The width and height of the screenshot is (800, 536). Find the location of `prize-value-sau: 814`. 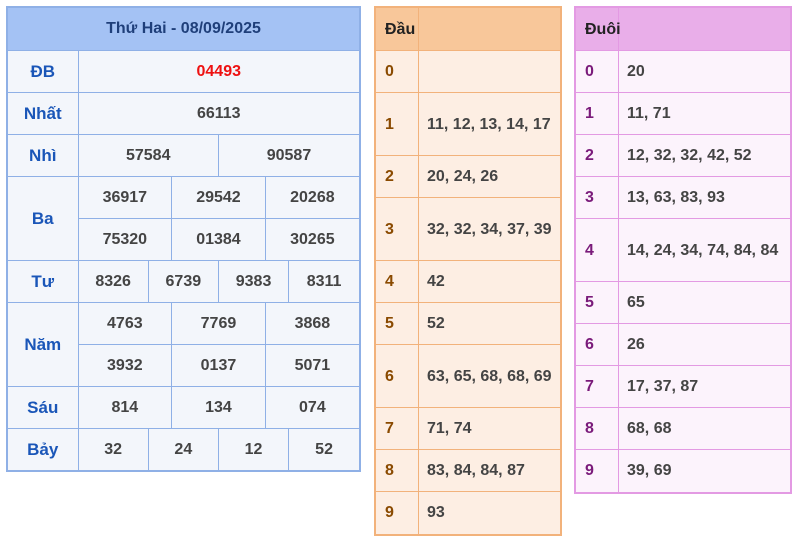

prize-value-sau: 814 is located at coordinates (125, 407).